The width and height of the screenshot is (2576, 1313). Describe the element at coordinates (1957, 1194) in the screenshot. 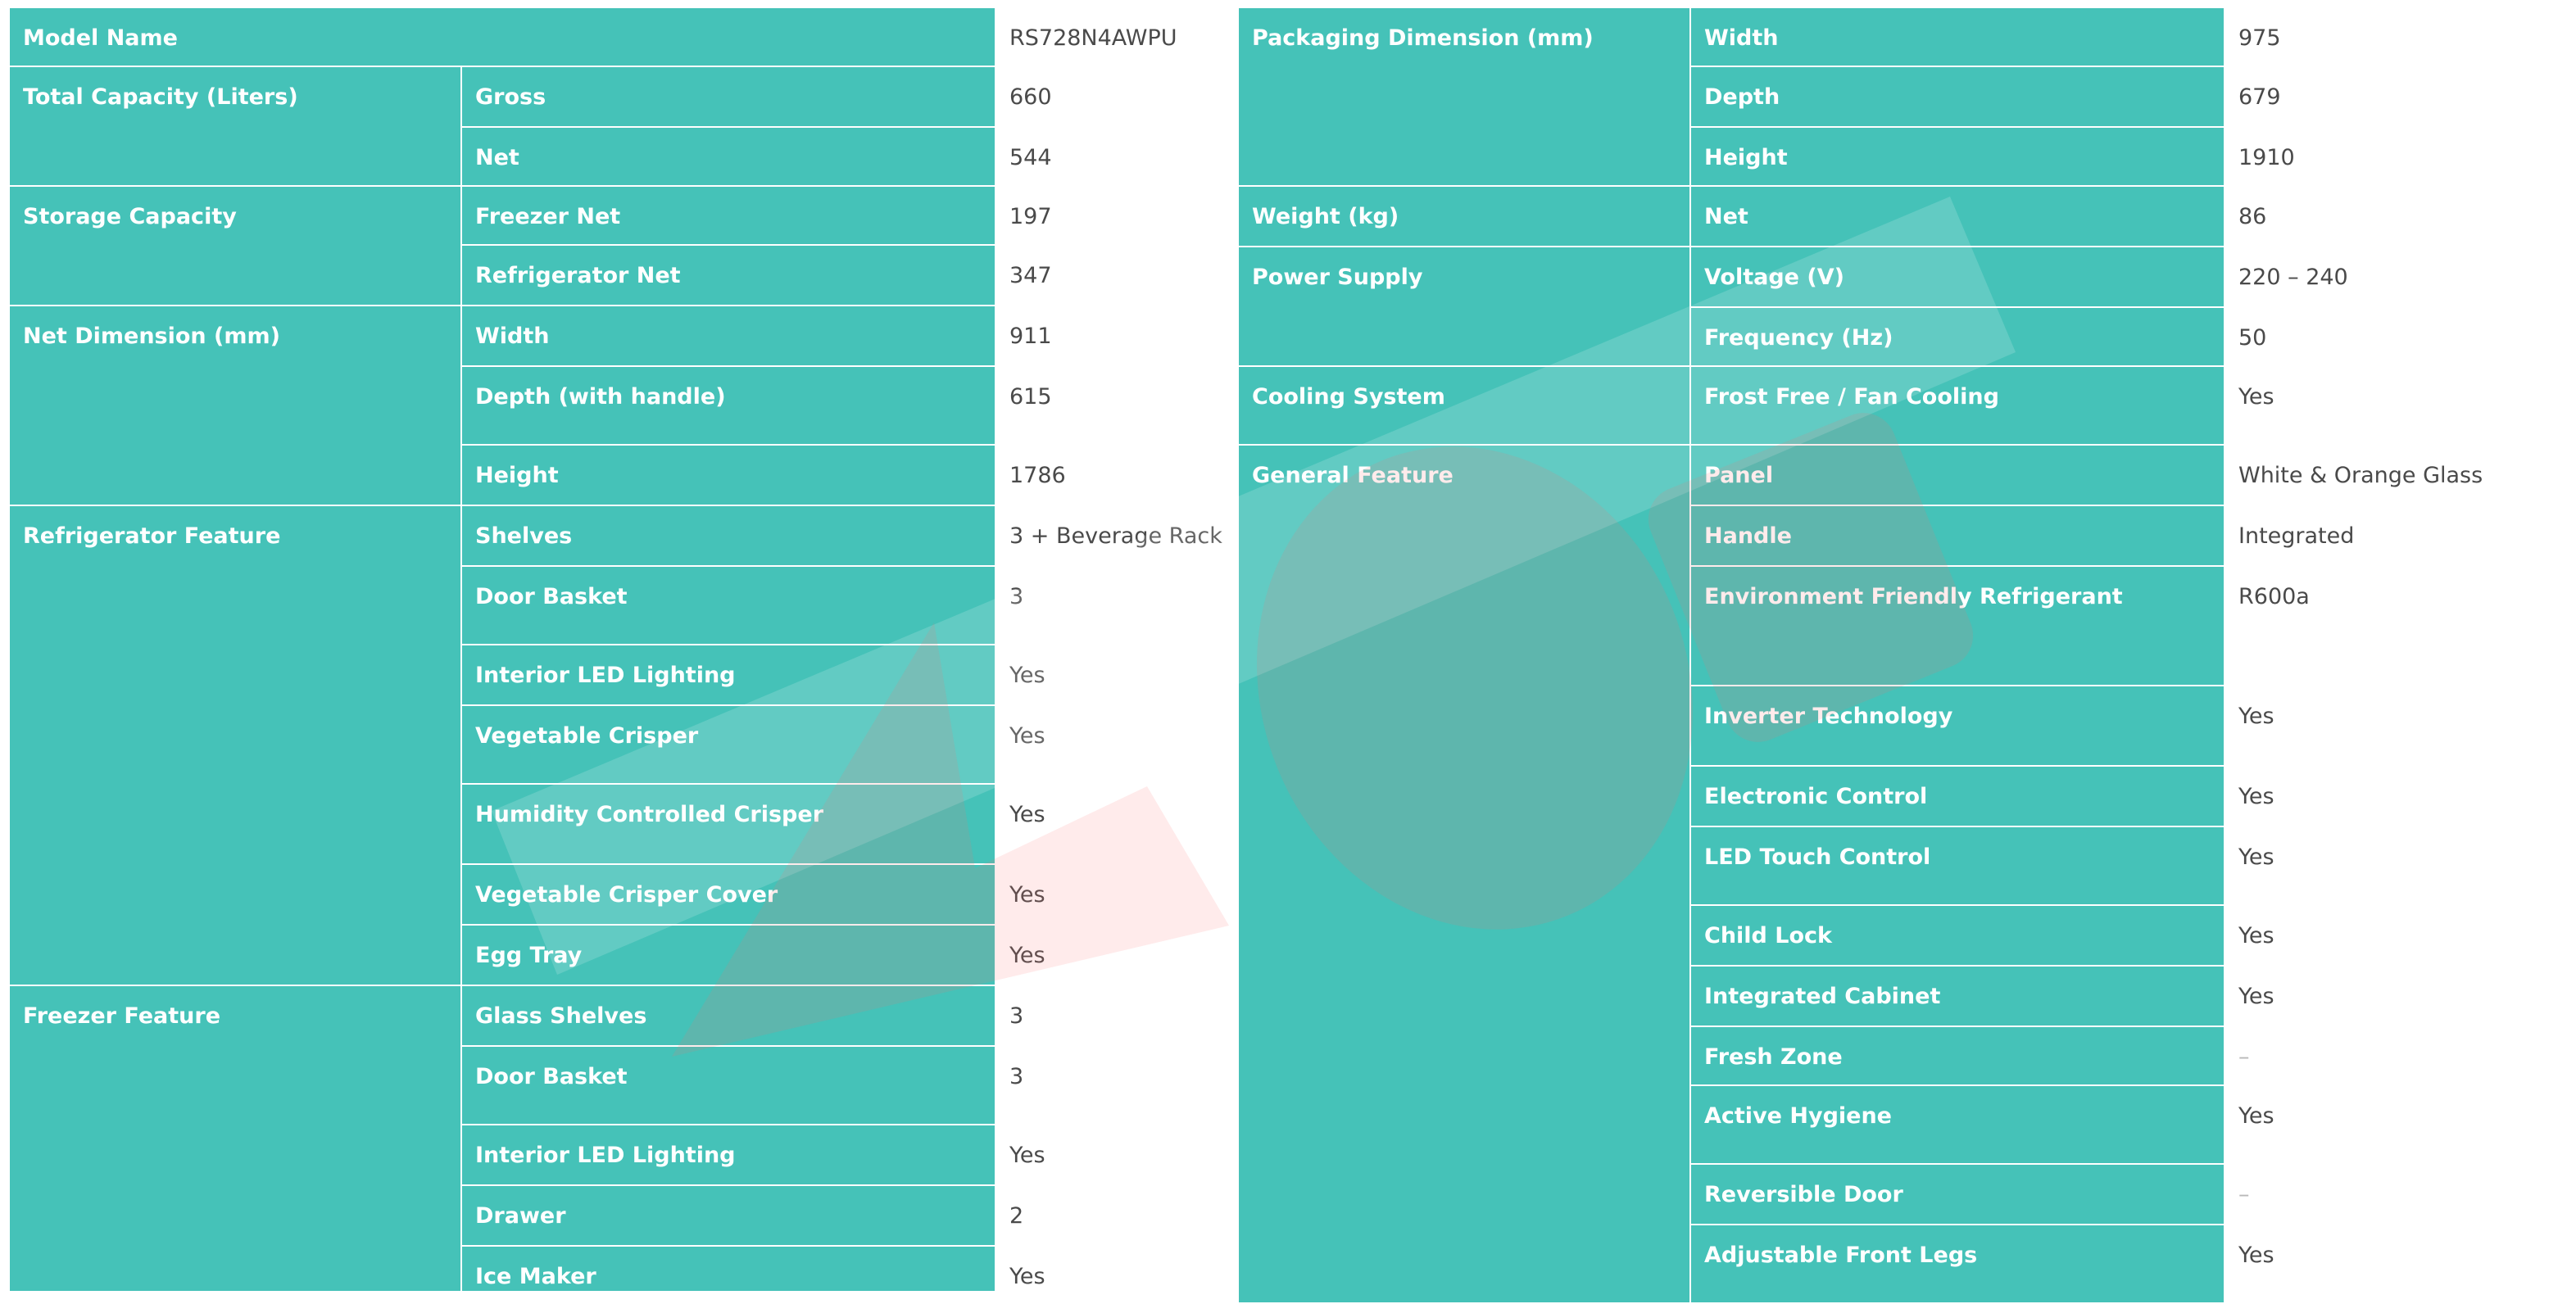

I see `spec-label: Reversible Door` at that location.